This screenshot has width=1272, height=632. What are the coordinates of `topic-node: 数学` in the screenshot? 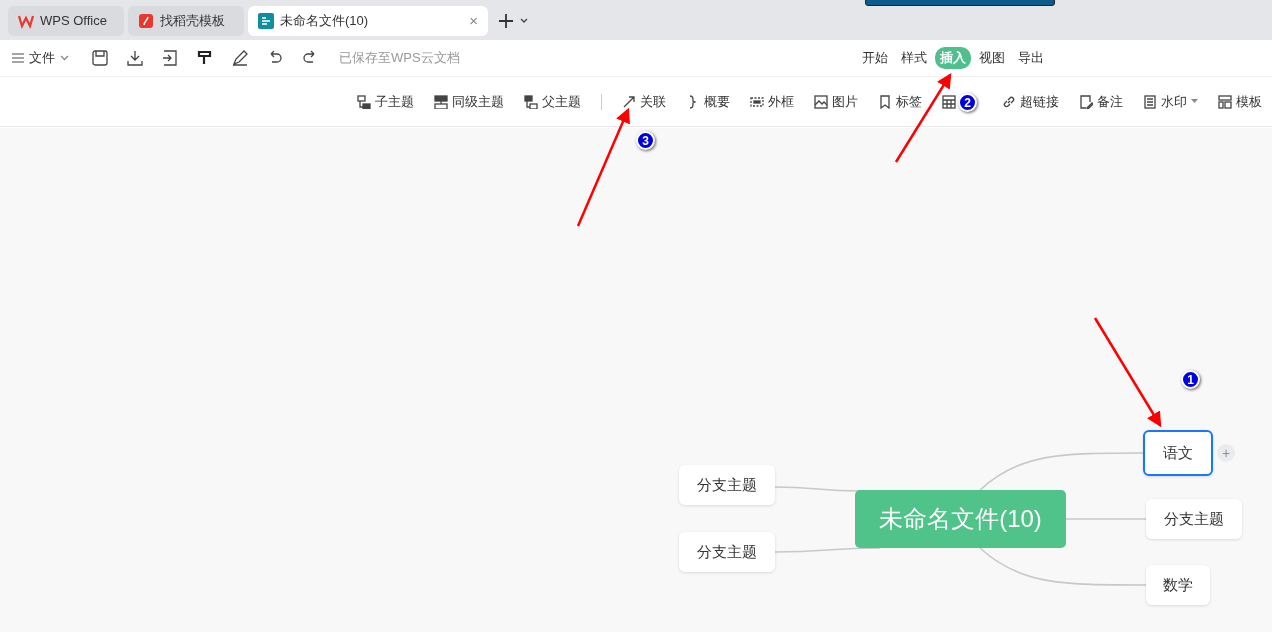 It's located at (1178, 585).